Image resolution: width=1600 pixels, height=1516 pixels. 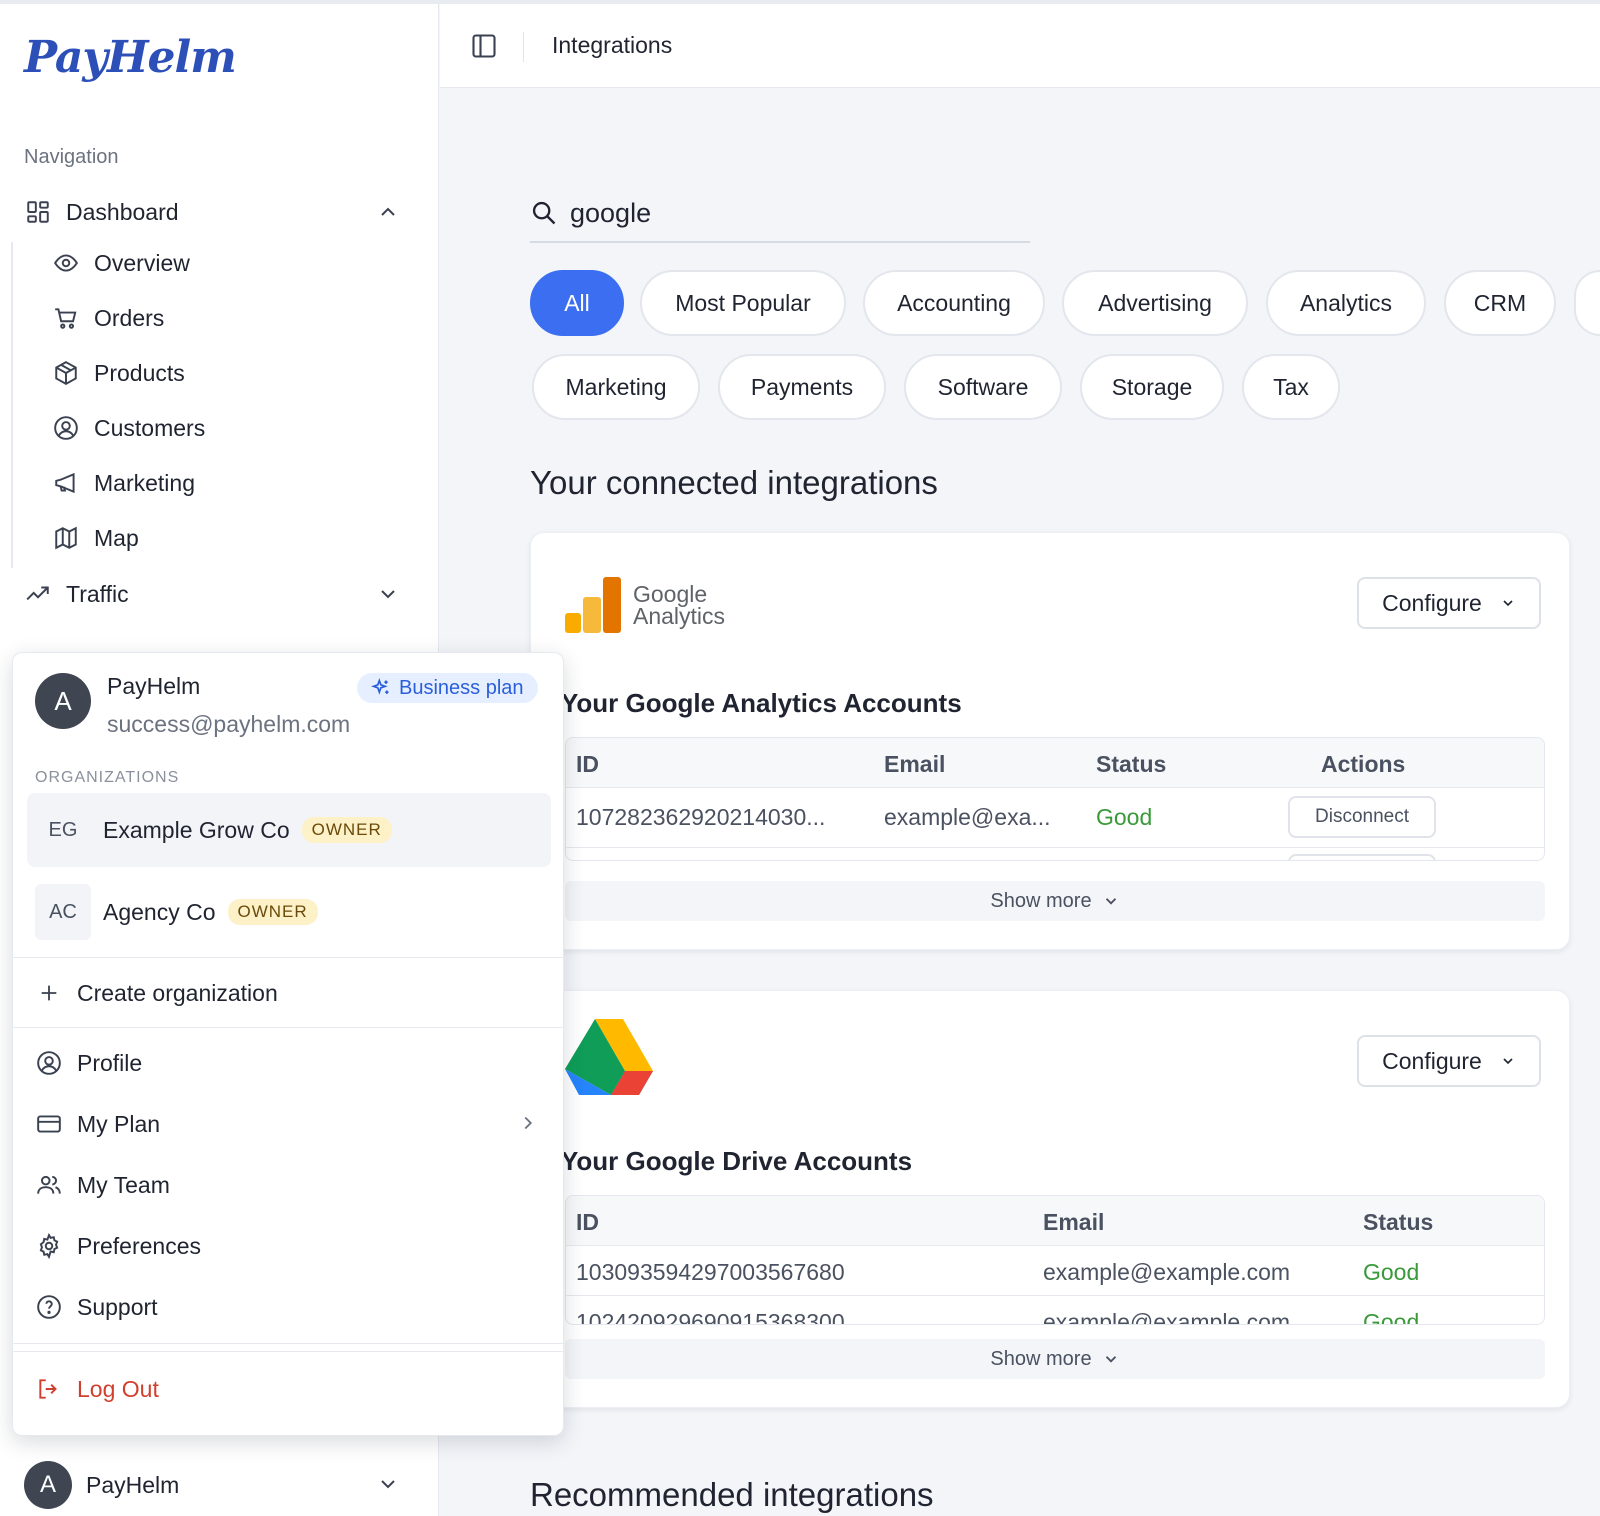 What do you see at coordinates (49, 1185) in the screenshot?
I see `team-icon` at bounding box center [49, 1185].